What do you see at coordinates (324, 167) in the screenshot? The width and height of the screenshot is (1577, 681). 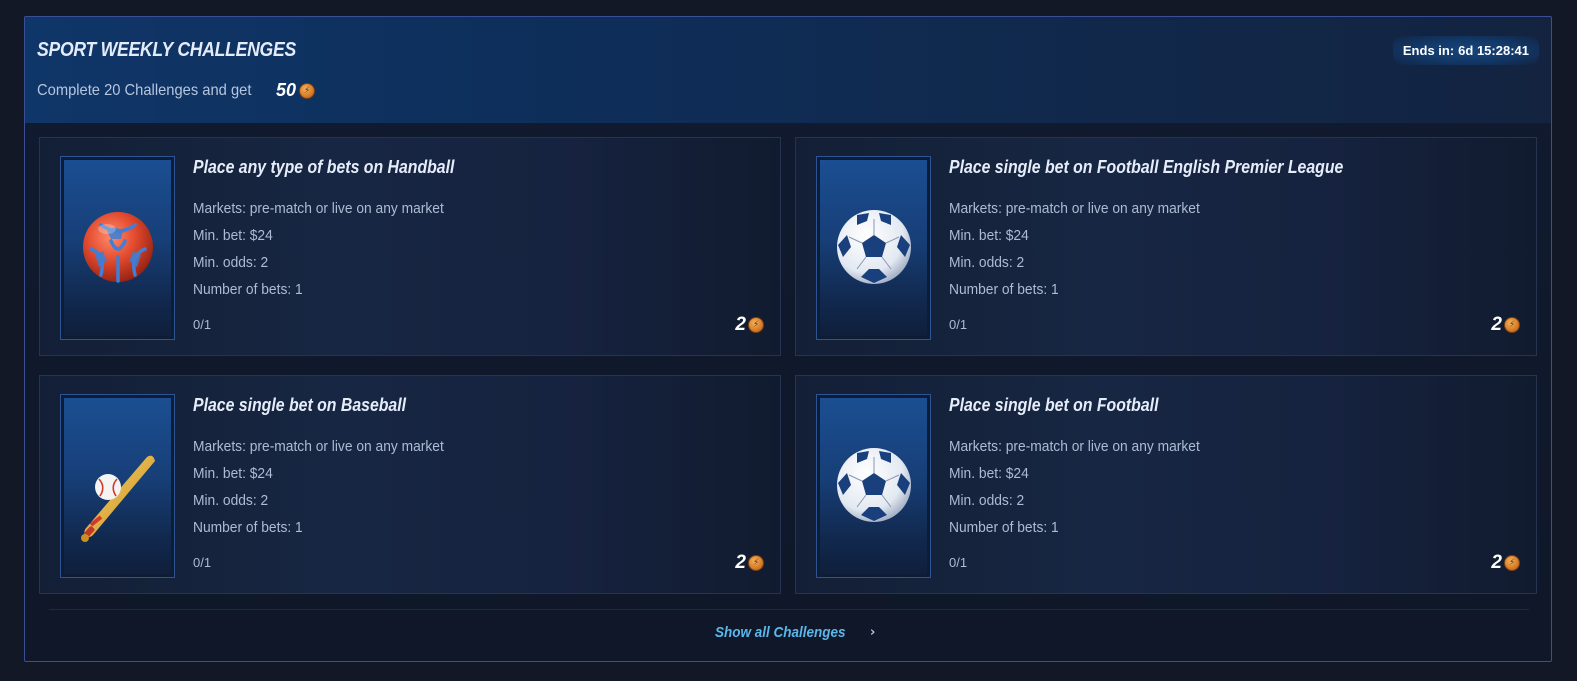 I see `challenge-title: Place any type of bets on Handball` at bounding box center [324, 167].